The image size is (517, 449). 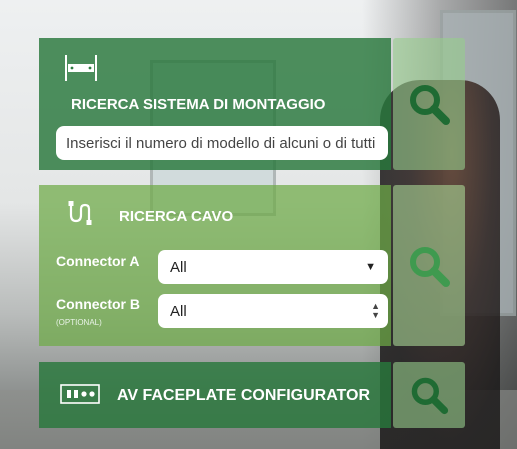 I want to click on rack-mount-icon, so click(x=81, y=70).